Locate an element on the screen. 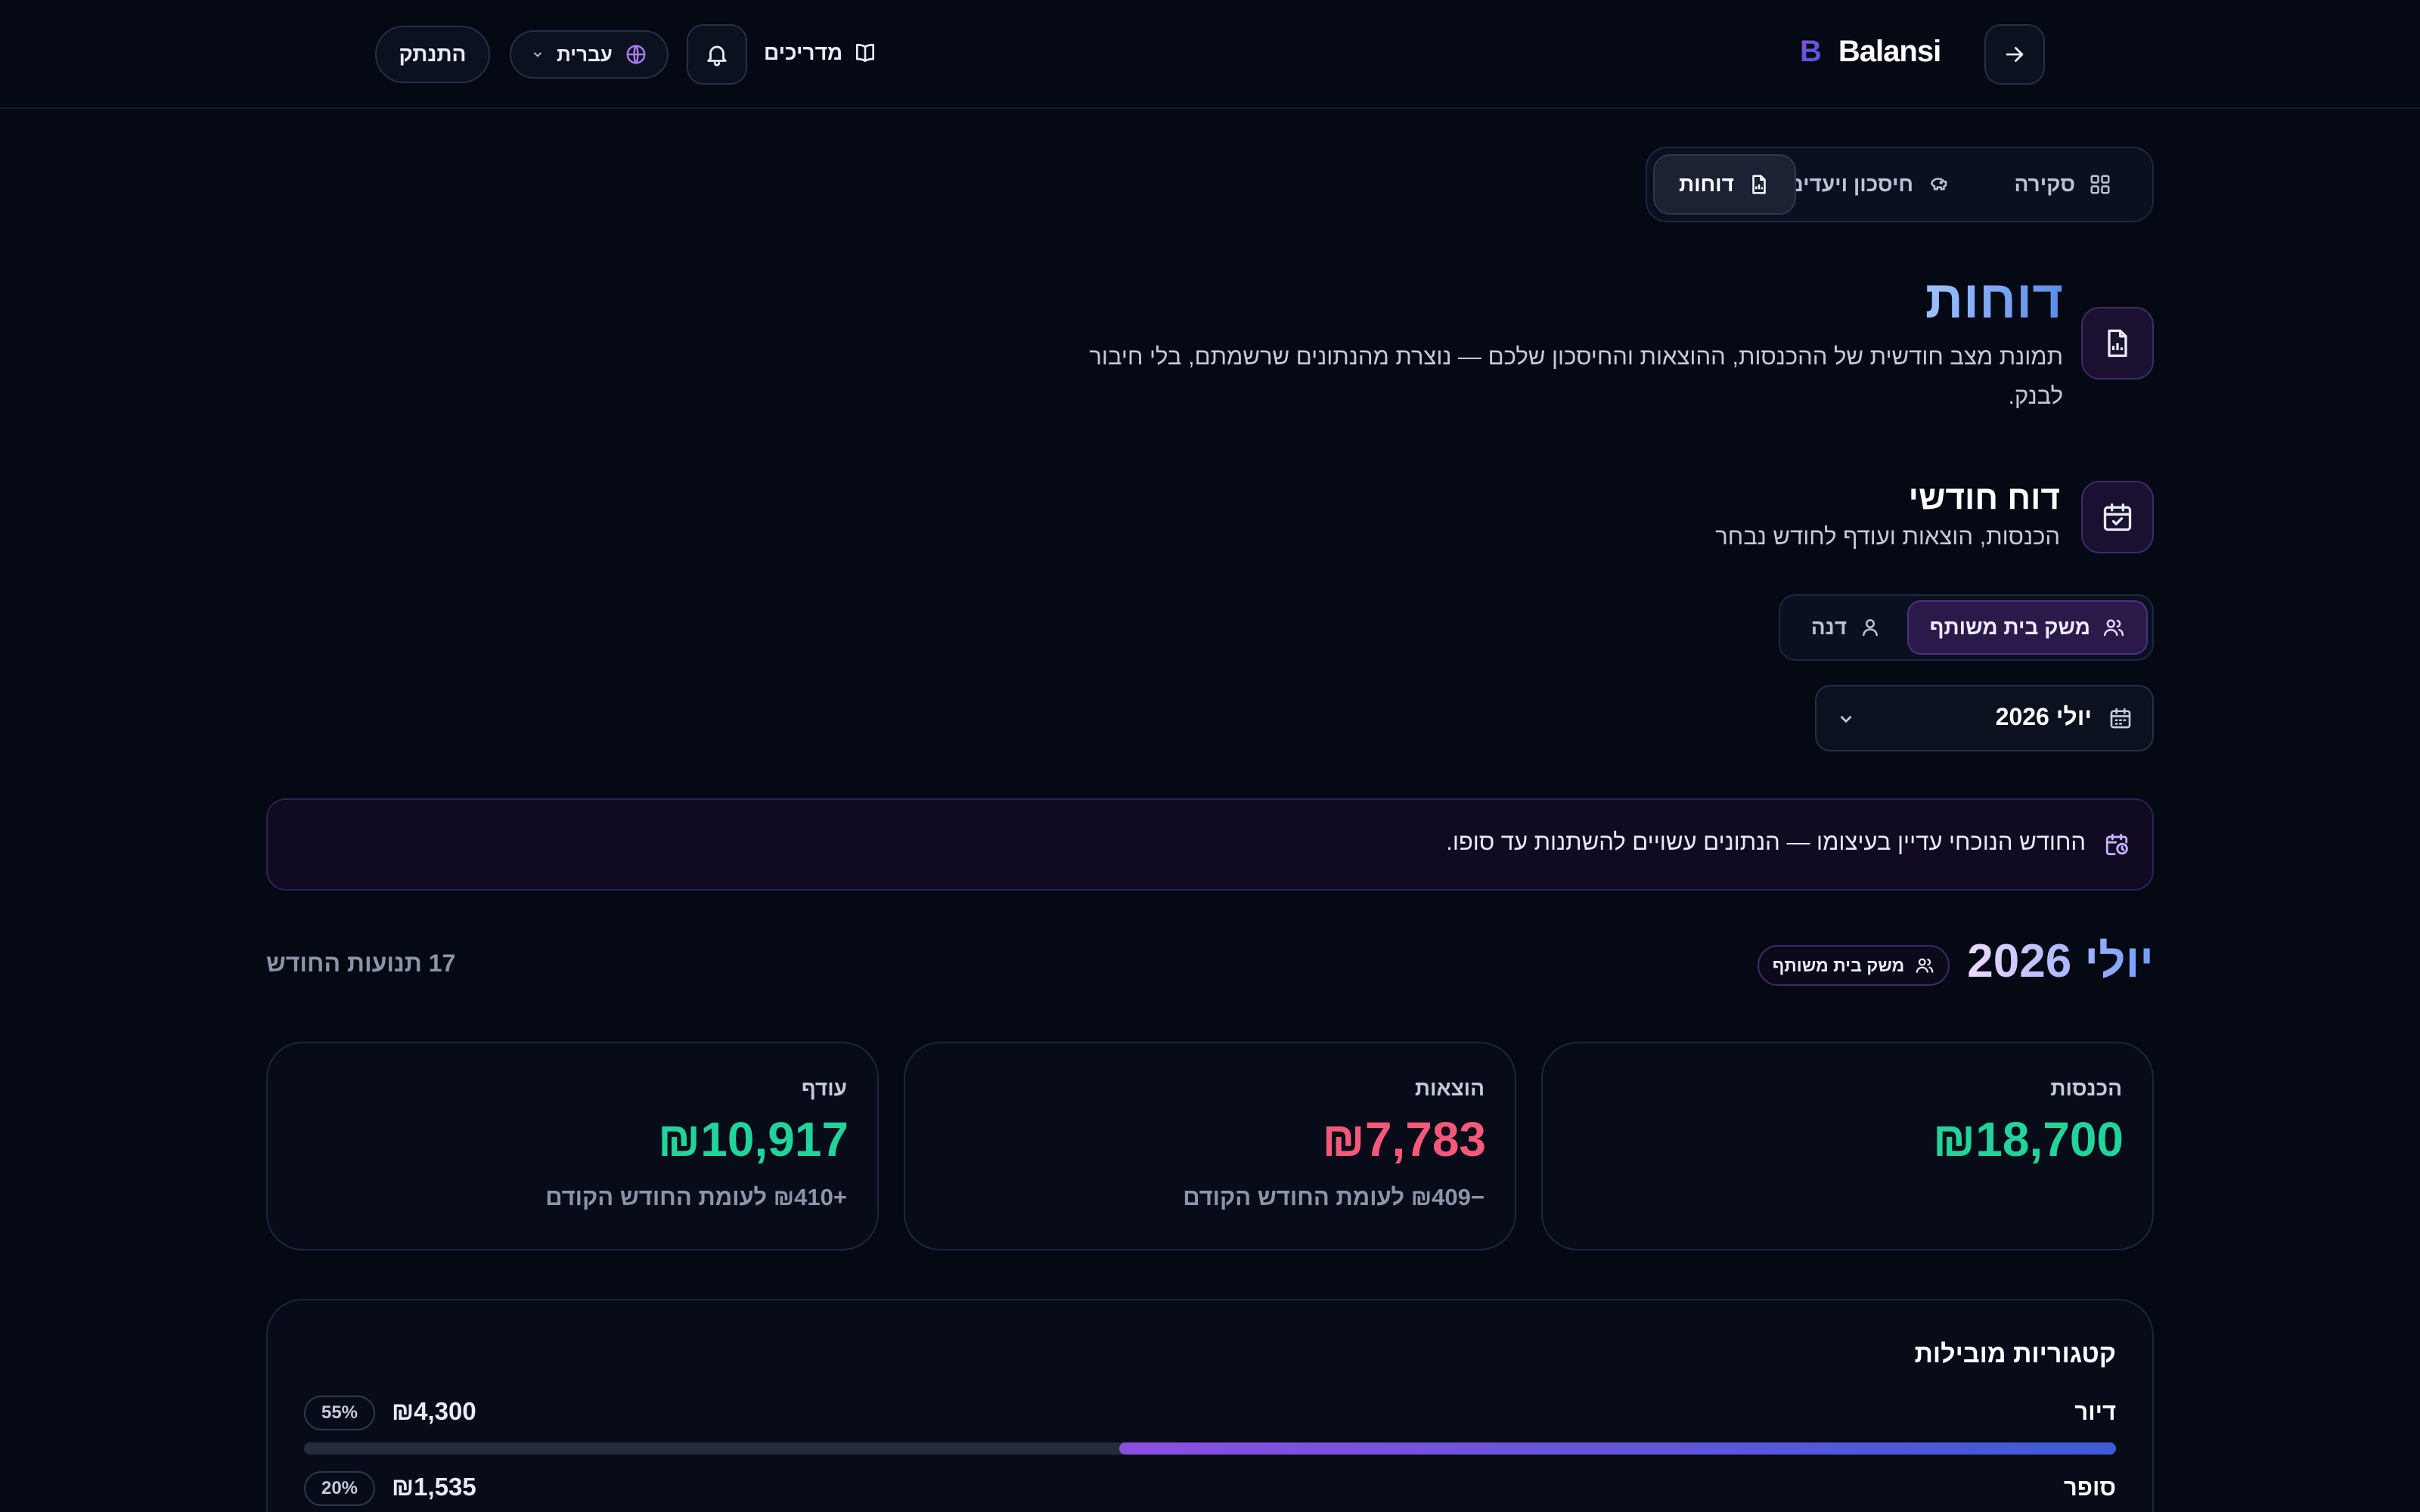 The width and height of the screenshot is (2420, 1512). language-select: עברית is located at coordinates (589, 54).